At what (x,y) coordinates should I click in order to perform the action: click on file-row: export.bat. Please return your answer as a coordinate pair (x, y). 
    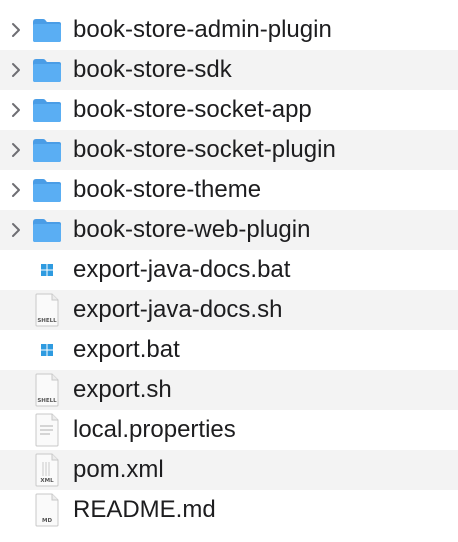
    Looking at the image, I should click on (229, 350).